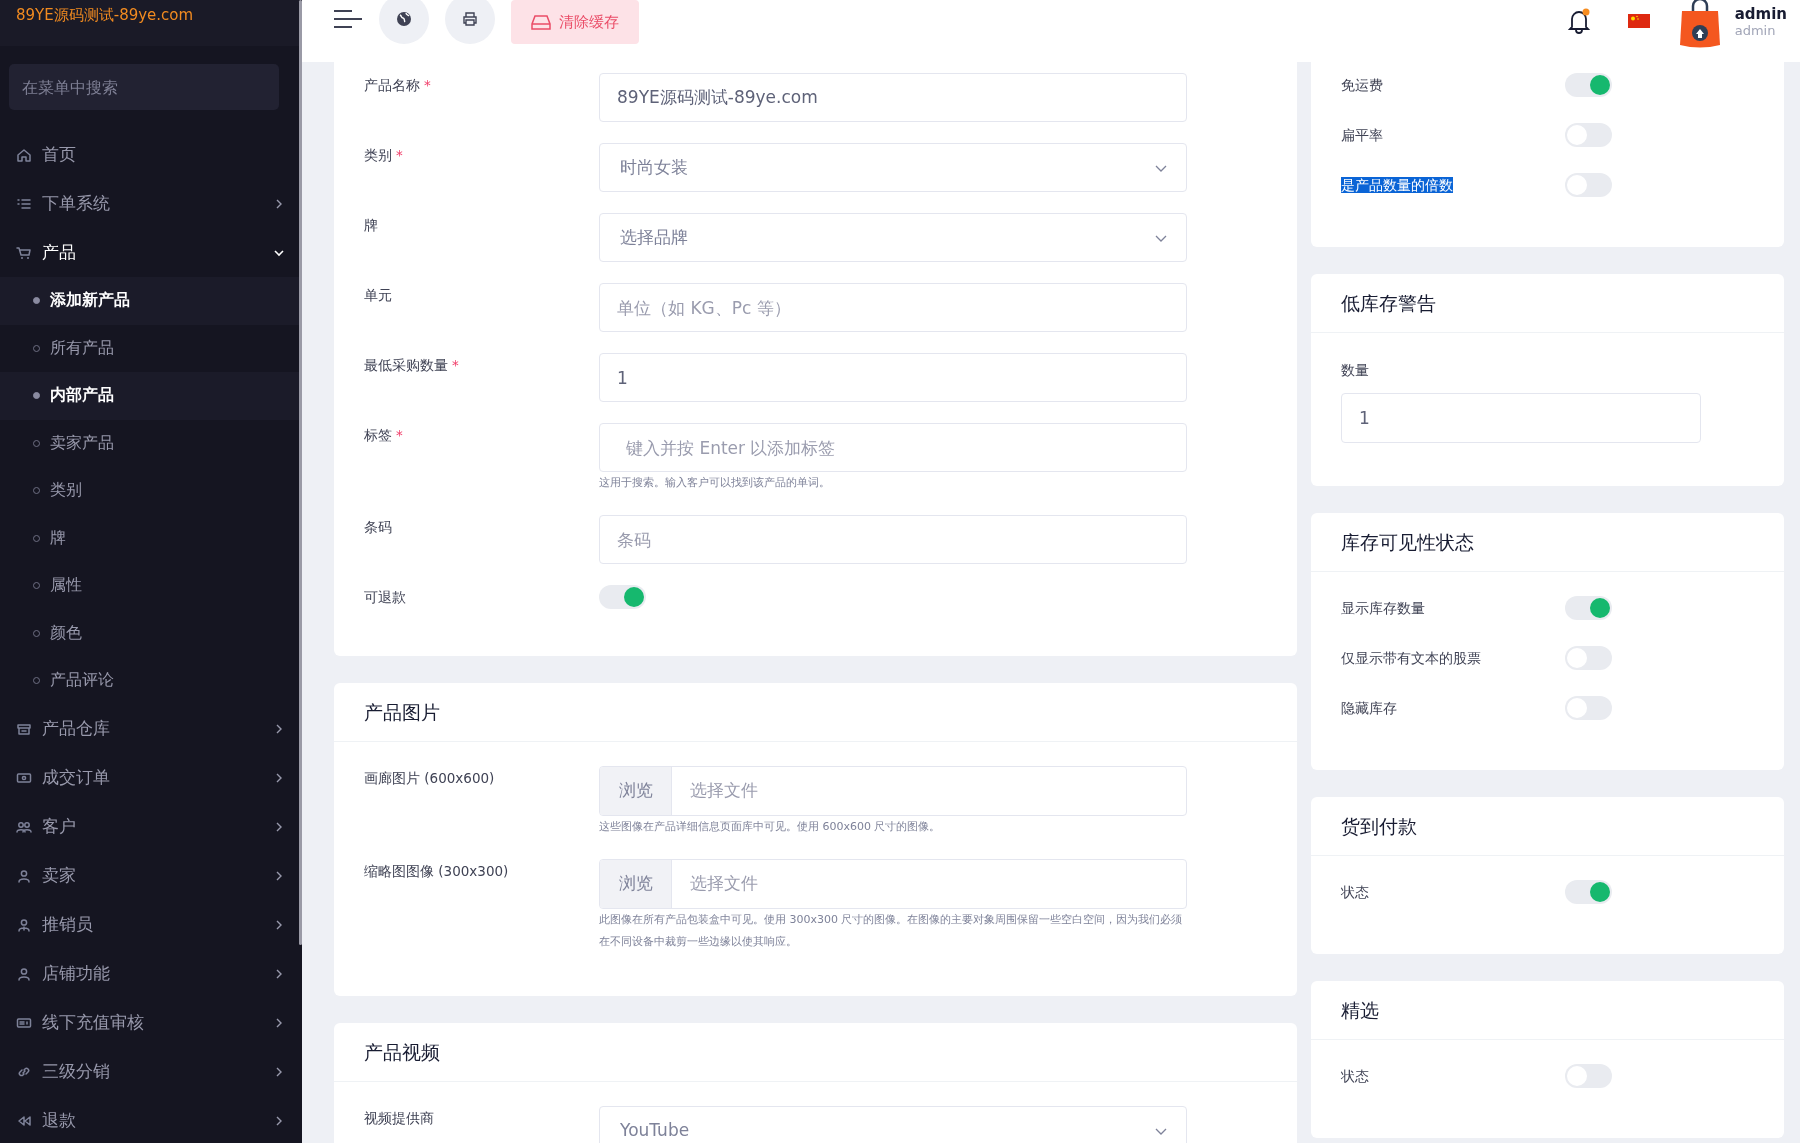  Describe the element at coordinates (371, 225) in the screenshot. I see `field-label: 牌` at that location.